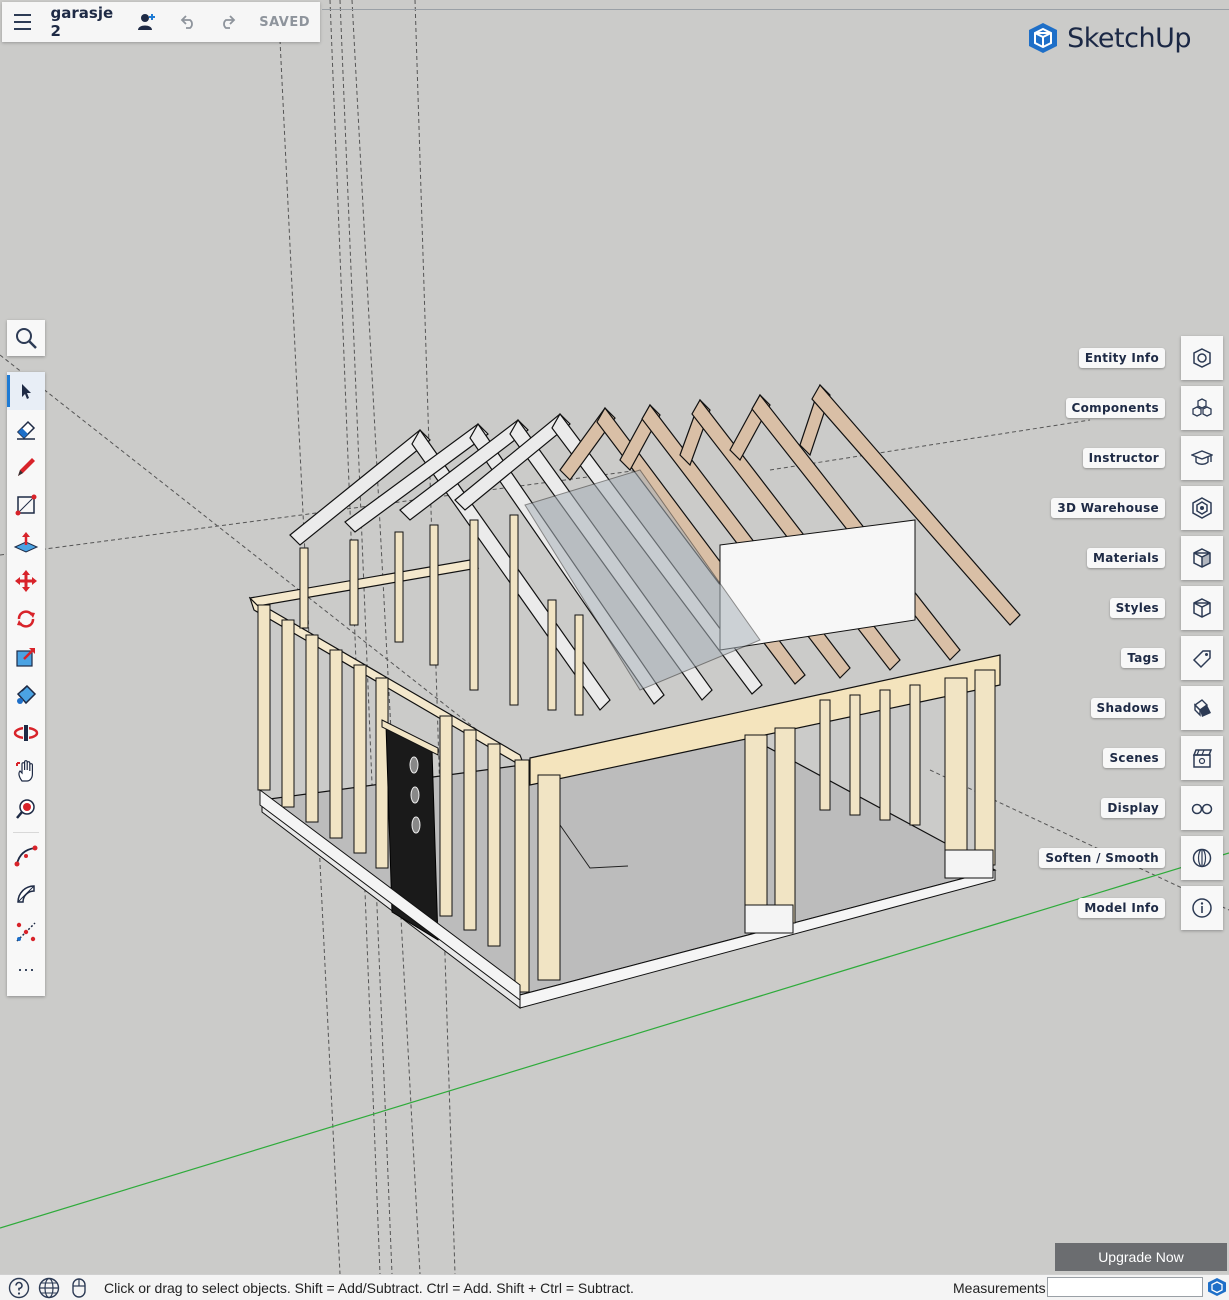 Image resolution: width=1229 pixels, height=1300 pixels. Describe the element at coordinates (1172, 658) in the screenshot. I see `panel-tags: Tags` at that location.